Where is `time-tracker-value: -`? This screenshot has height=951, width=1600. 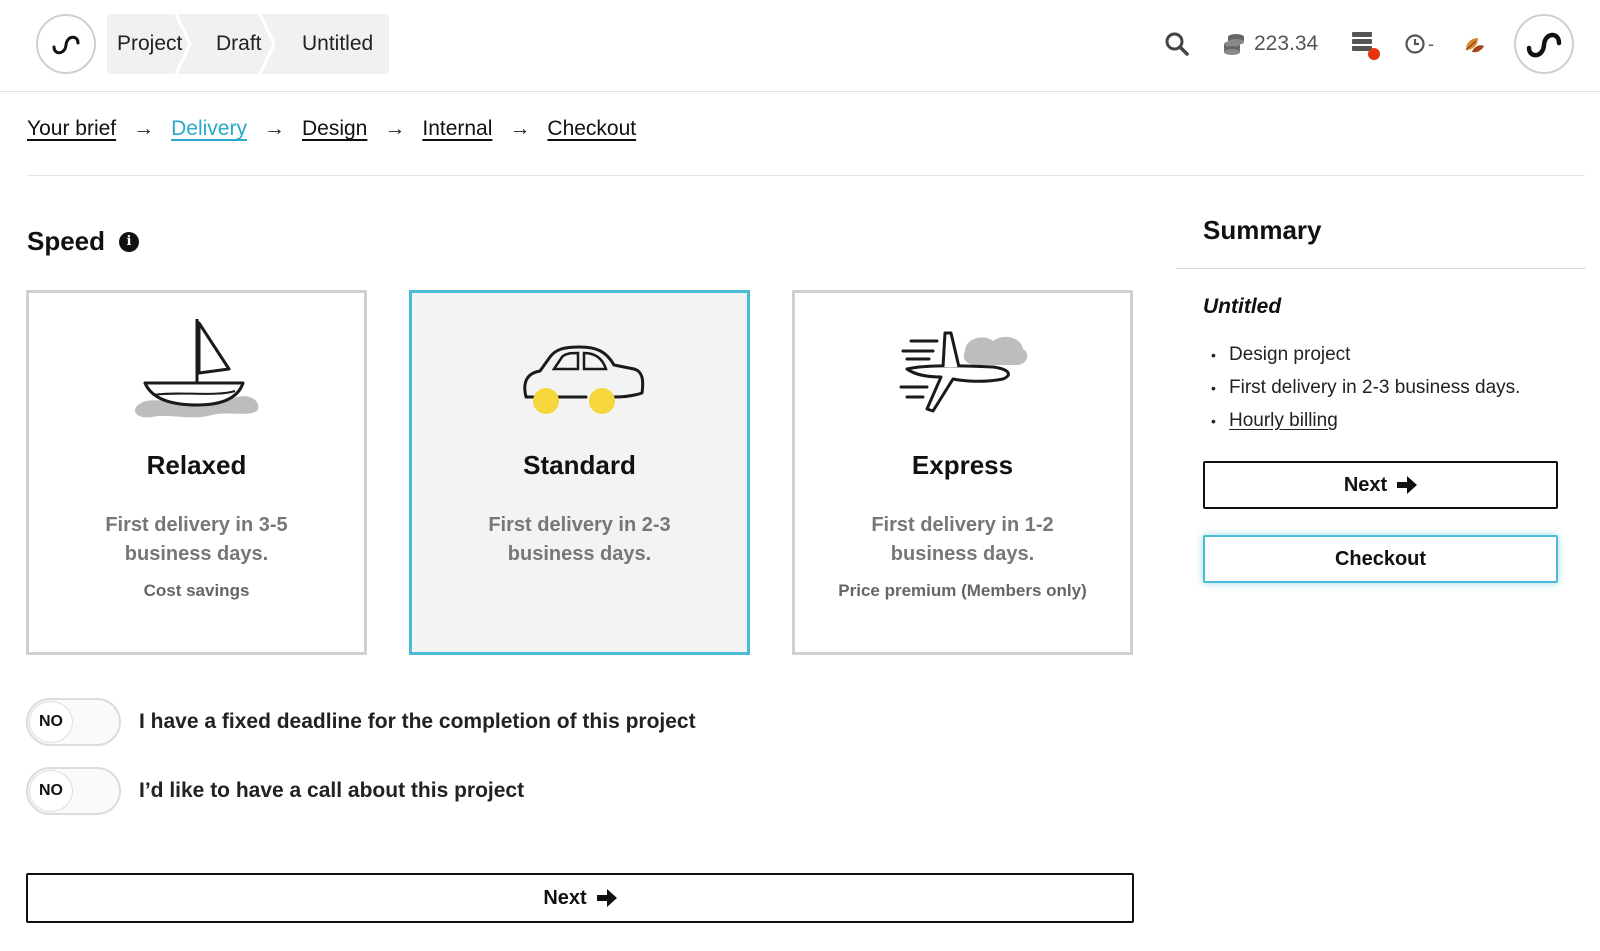 time-tracker-value: - is located at coordinates (1431, 43).